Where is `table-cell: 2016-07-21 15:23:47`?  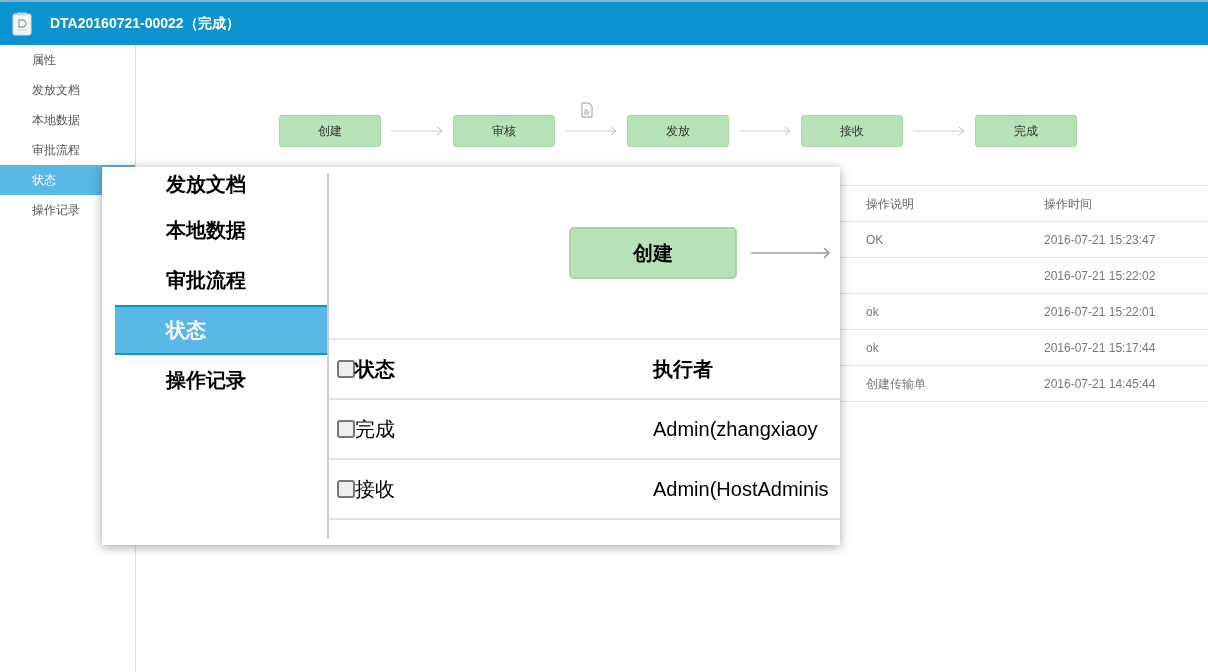 table-cell: 2016-07-21 15:23:47 is located at coordinates (1100, 239).